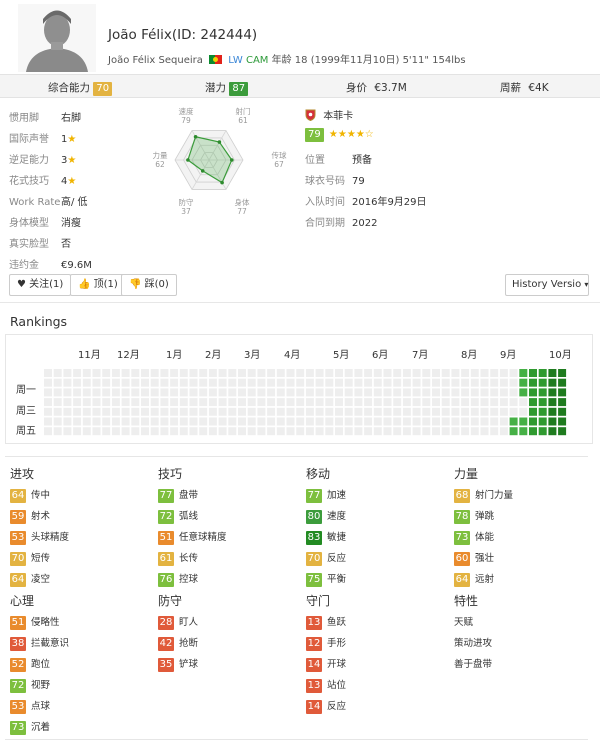  I want to click on info-value: 3★, so click(69, 160).